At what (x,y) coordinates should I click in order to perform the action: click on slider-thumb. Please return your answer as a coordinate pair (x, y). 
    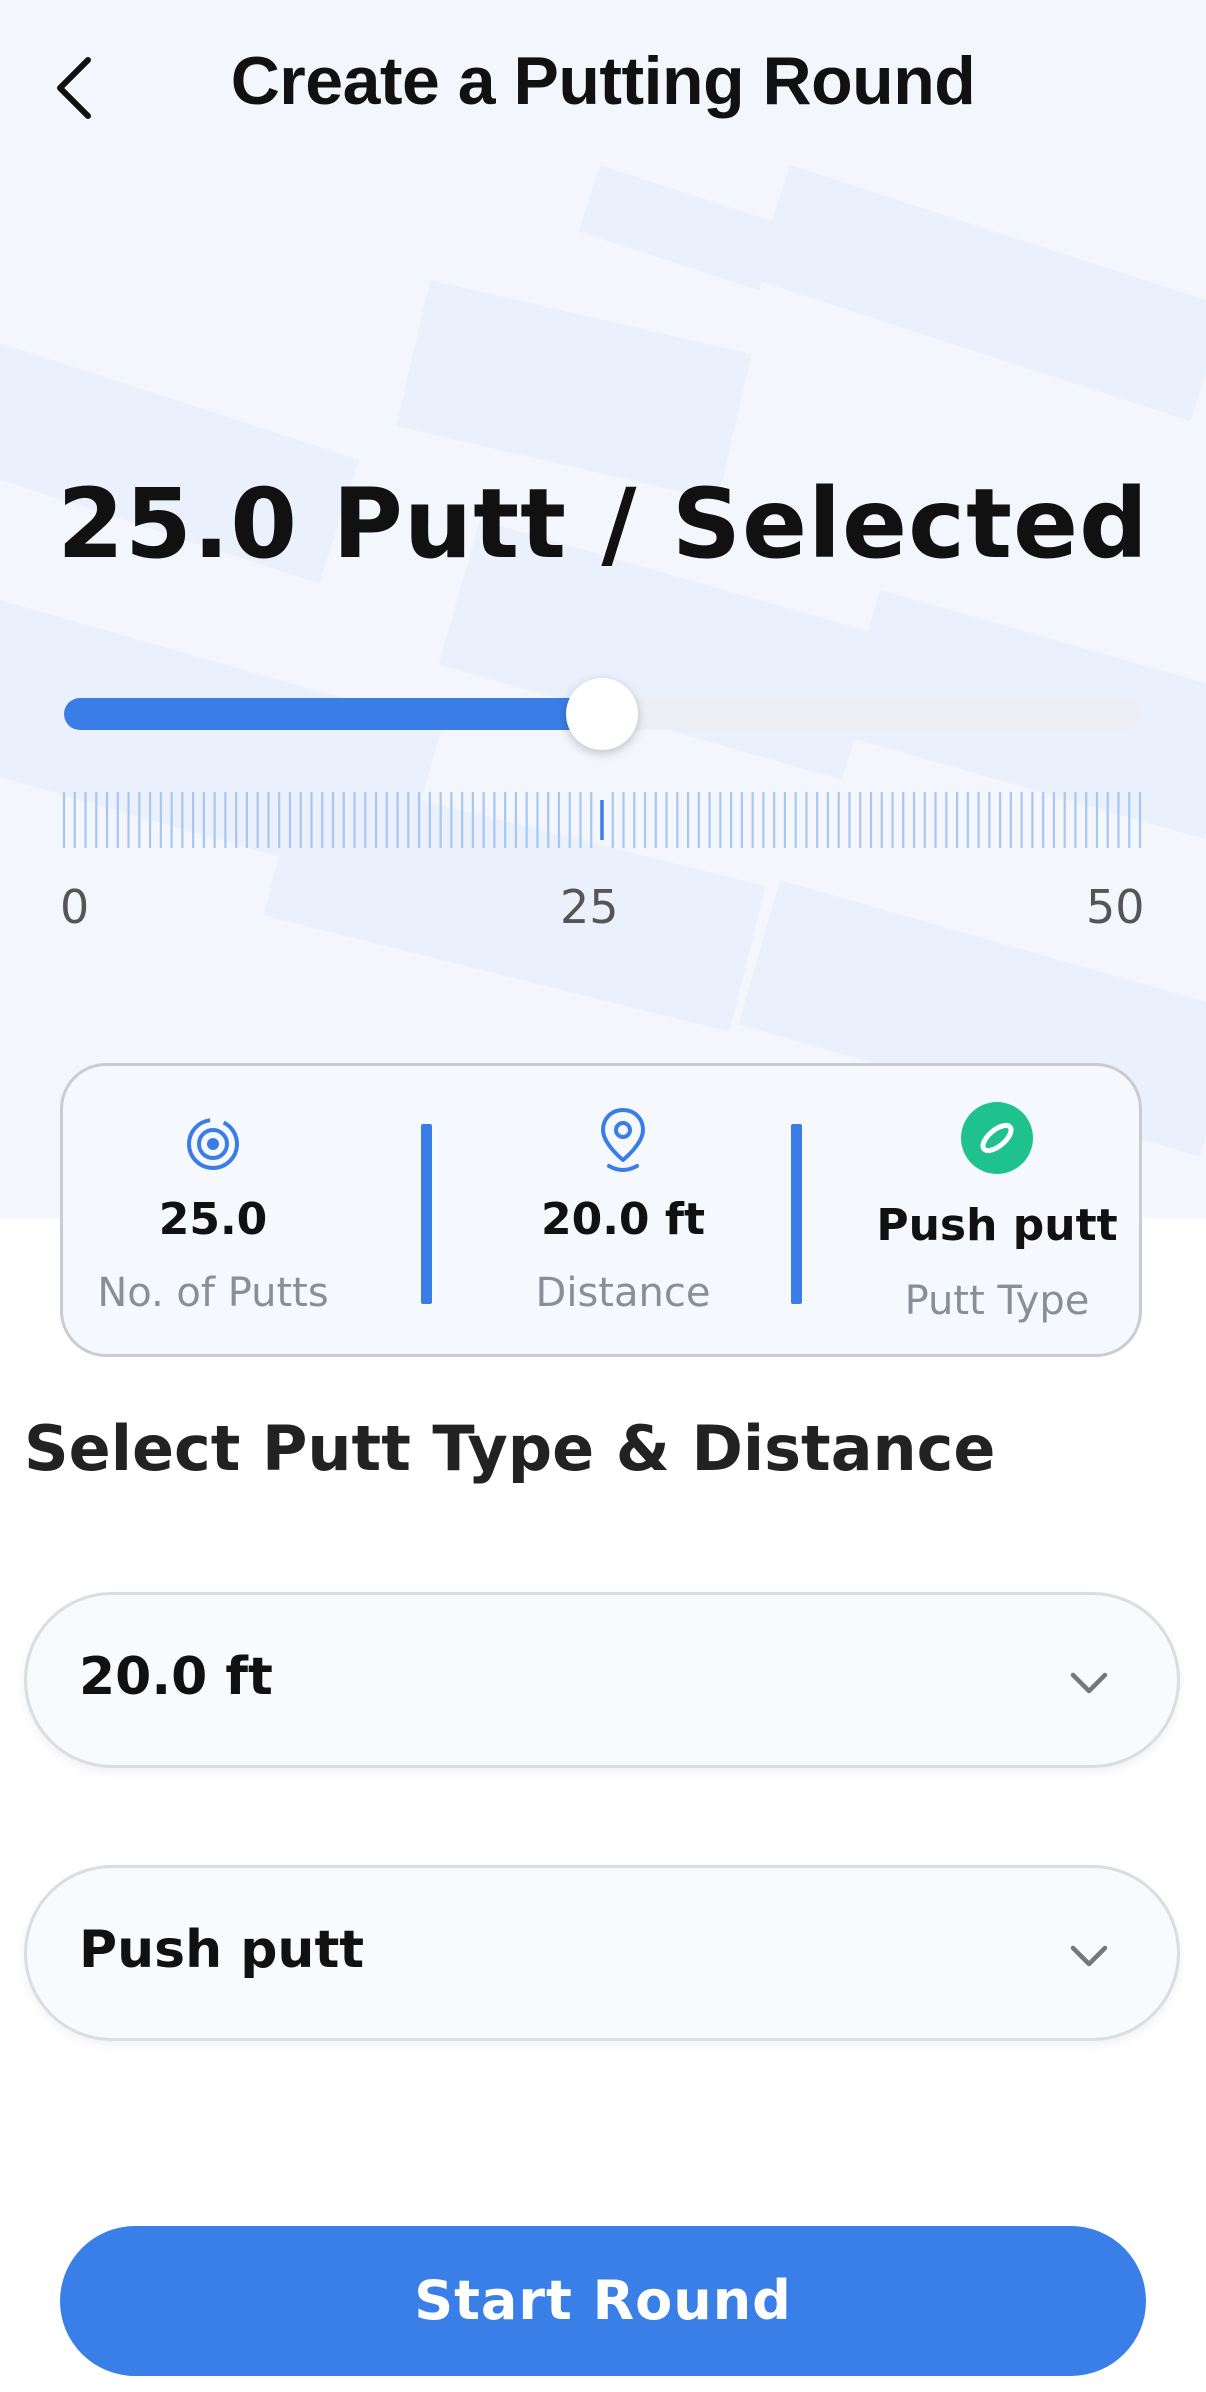
    Looking at the image, I should click on (602, 714).